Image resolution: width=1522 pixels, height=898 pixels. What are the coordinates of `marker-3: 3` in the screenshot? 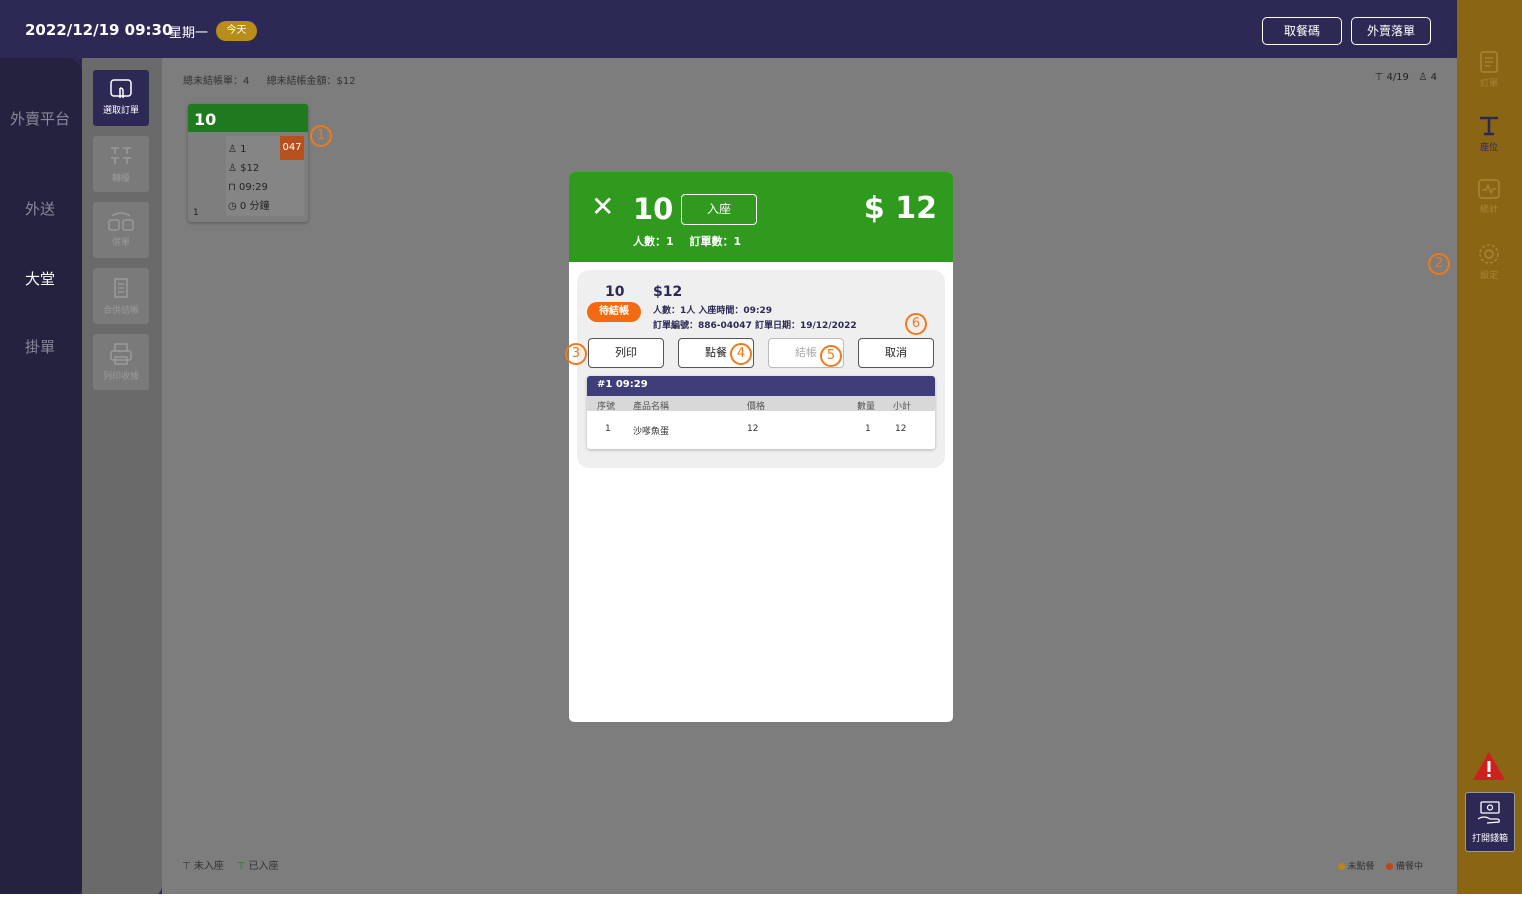 It's located at (576, 354).